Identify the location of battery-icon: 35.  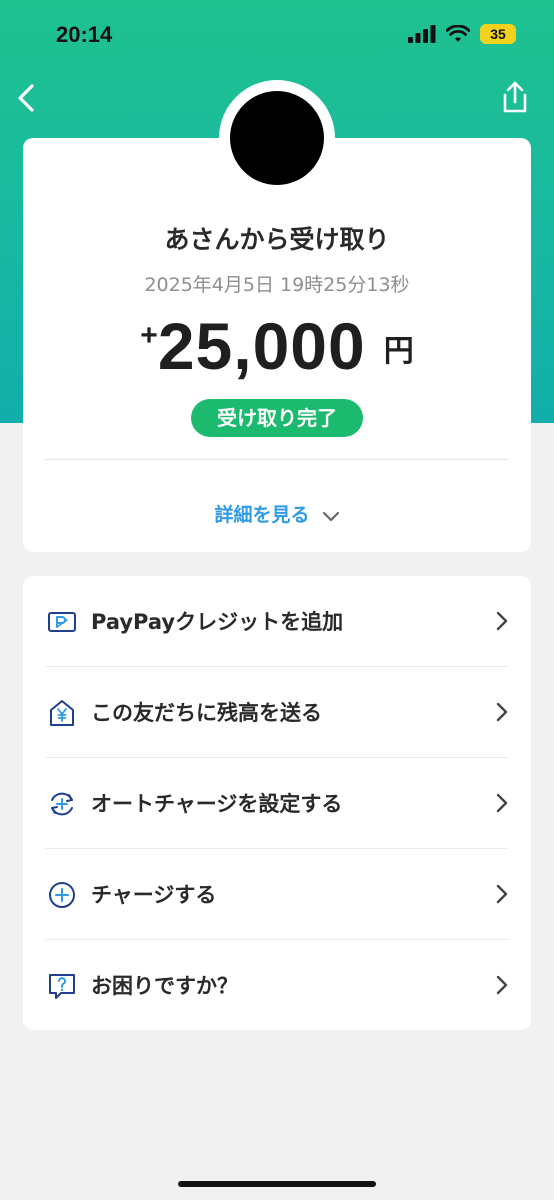
(498, 34).